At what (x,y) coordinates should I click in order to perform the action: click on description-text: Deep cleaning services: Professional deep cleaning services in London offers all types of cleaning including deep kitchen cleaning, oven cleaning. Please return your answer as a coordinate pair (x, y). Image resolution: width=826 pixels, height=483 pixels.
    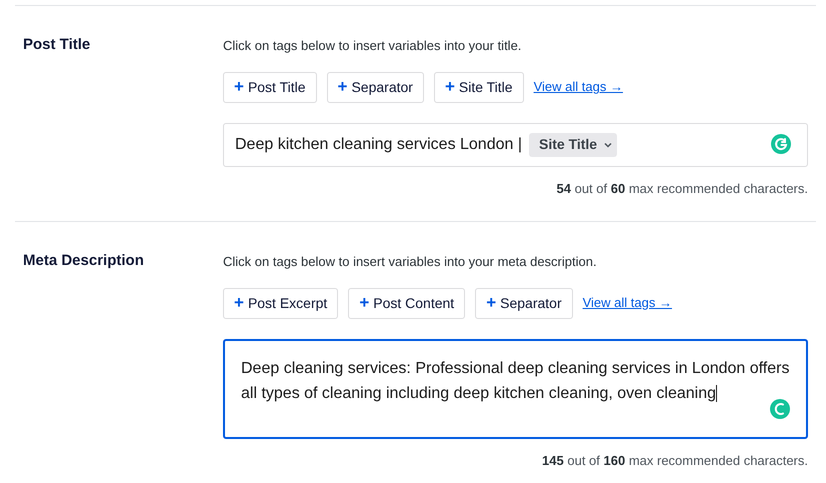
    Looking at the image, I should click on (515, 381).